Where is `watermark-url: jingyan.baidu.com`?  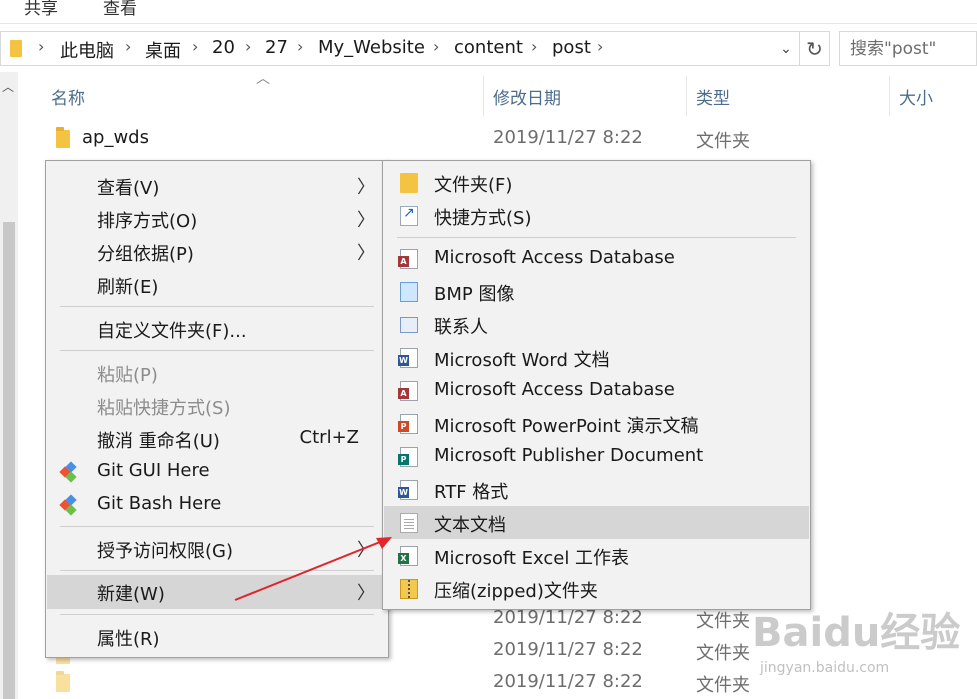
watermark-url: jingyan.baidu.com is located at coordinates (825, 668).